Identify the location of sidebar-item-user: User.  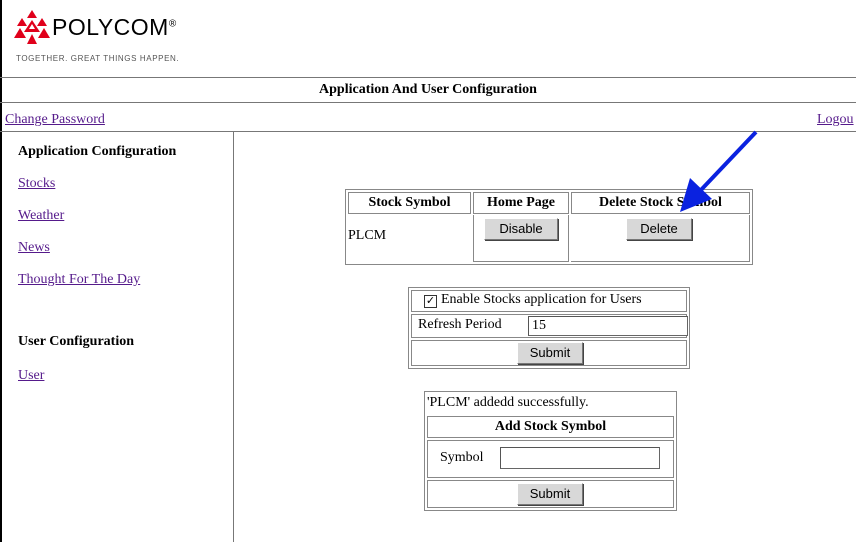
(31, 376).